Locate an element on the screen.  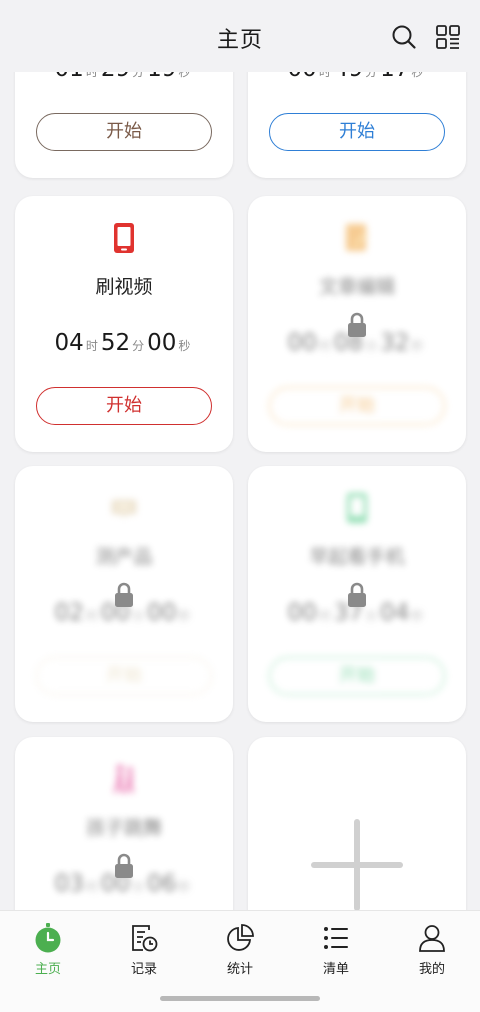
timer-seconds: 04 is located at coordinates (395, 613).